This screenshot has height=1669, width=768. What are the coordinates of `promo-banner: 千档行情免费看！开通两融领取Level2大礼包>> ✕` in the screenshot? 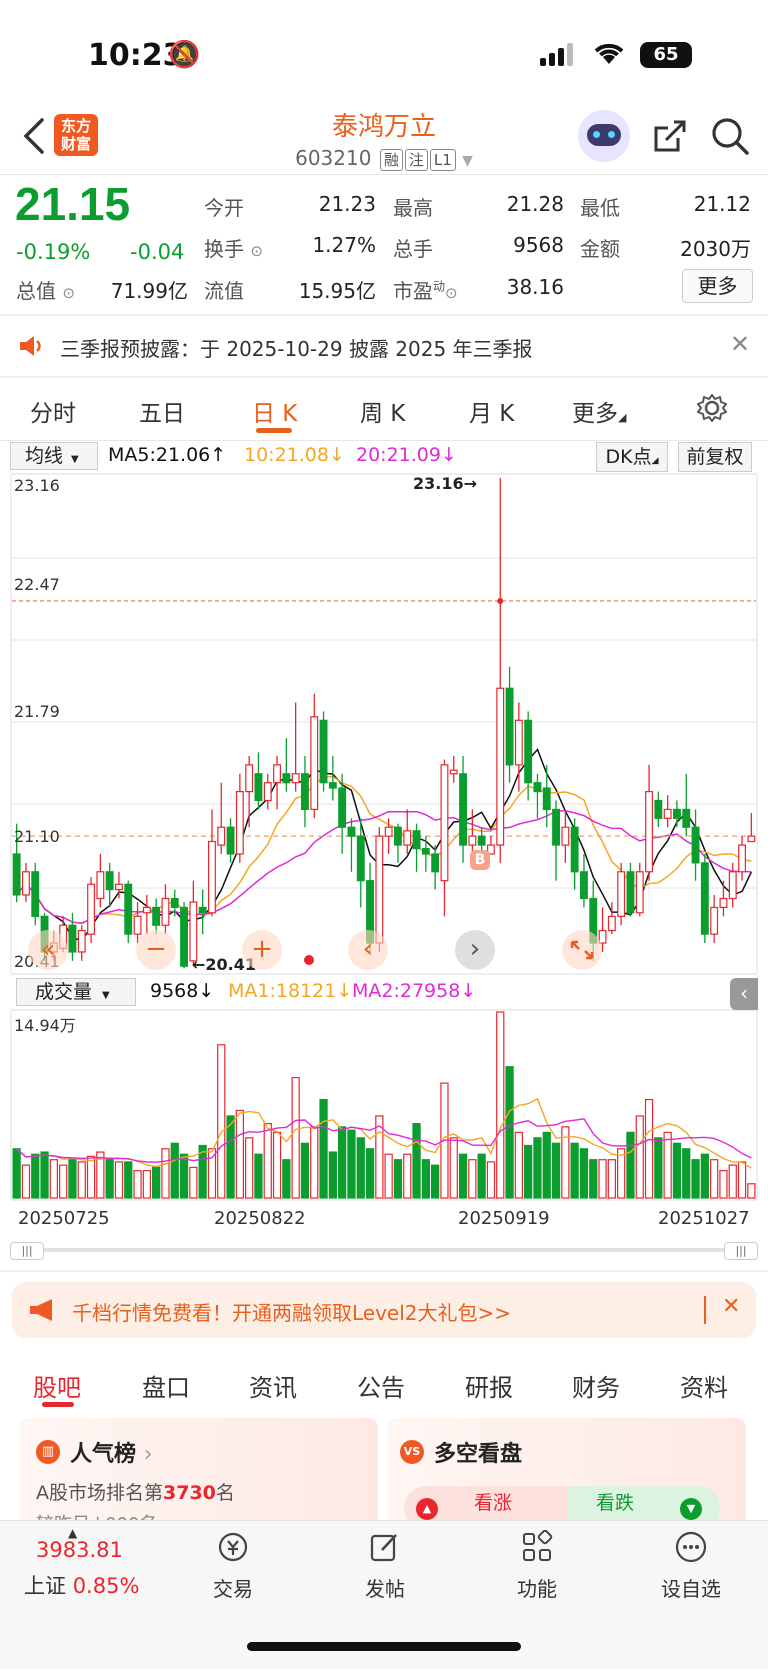 It's located at (384, 1310).